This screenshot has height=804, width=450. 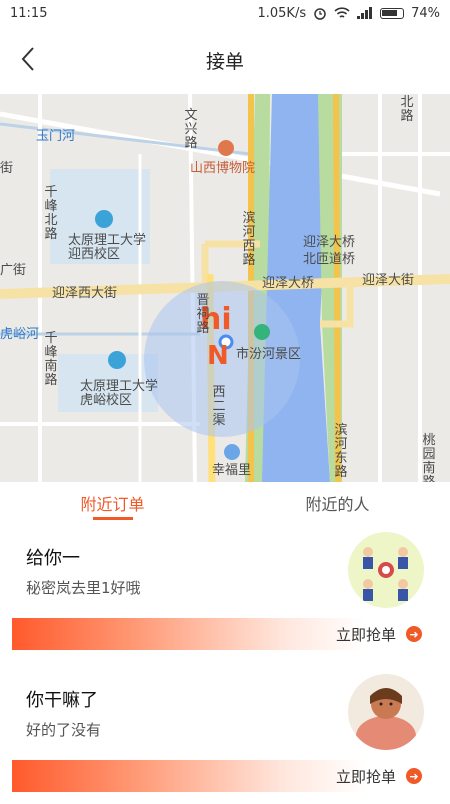 What do you see at coordinates (337, 501) in the screenshot?
I see `tab-nearby-people: 附近的人` at bounding box center [337, 501].